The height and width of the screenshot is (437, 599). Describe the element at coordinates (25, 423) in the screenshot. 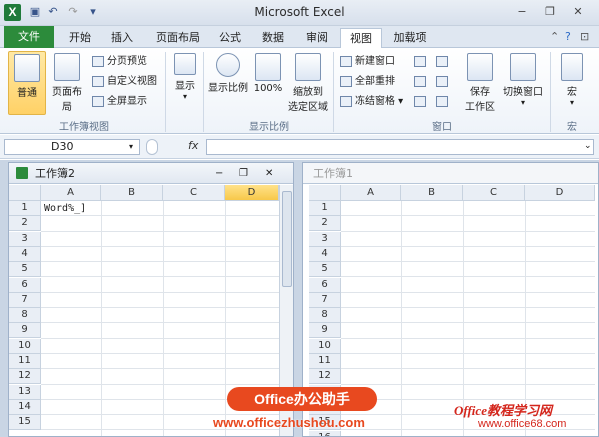

I see `row-header: 15` at that location.